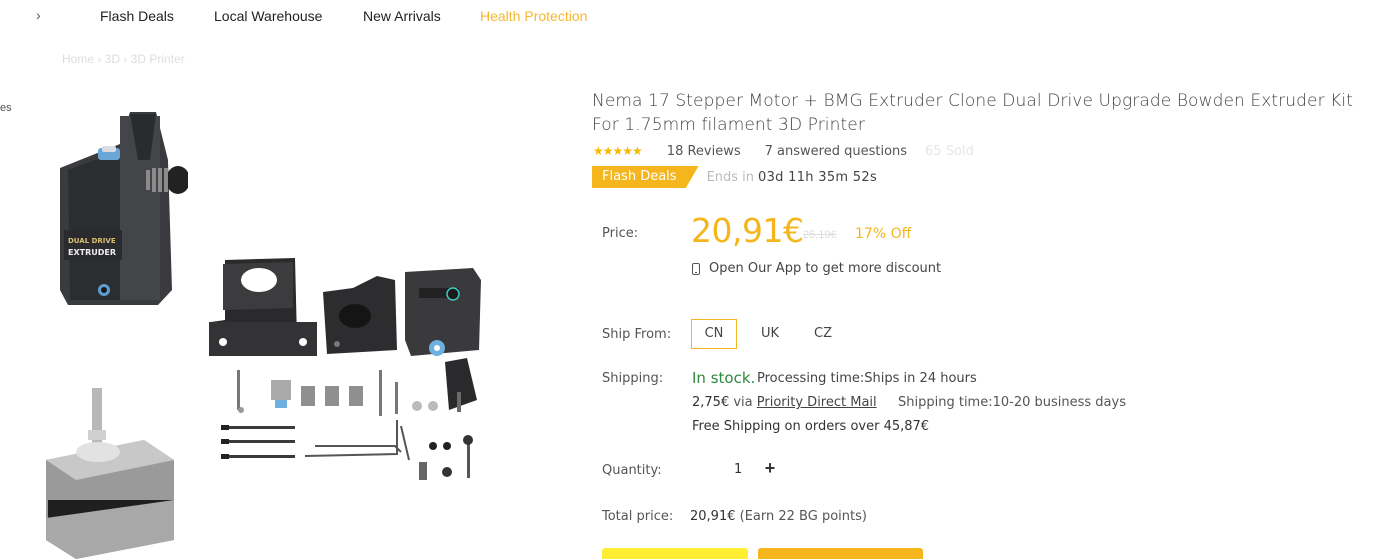 Image resolution: width=1400 pixels, height=559 pixels. What do you see at coordinates (747, 230) in the screenshot?
I see `current-price: 20,91€` at bounding box center [747, 230].